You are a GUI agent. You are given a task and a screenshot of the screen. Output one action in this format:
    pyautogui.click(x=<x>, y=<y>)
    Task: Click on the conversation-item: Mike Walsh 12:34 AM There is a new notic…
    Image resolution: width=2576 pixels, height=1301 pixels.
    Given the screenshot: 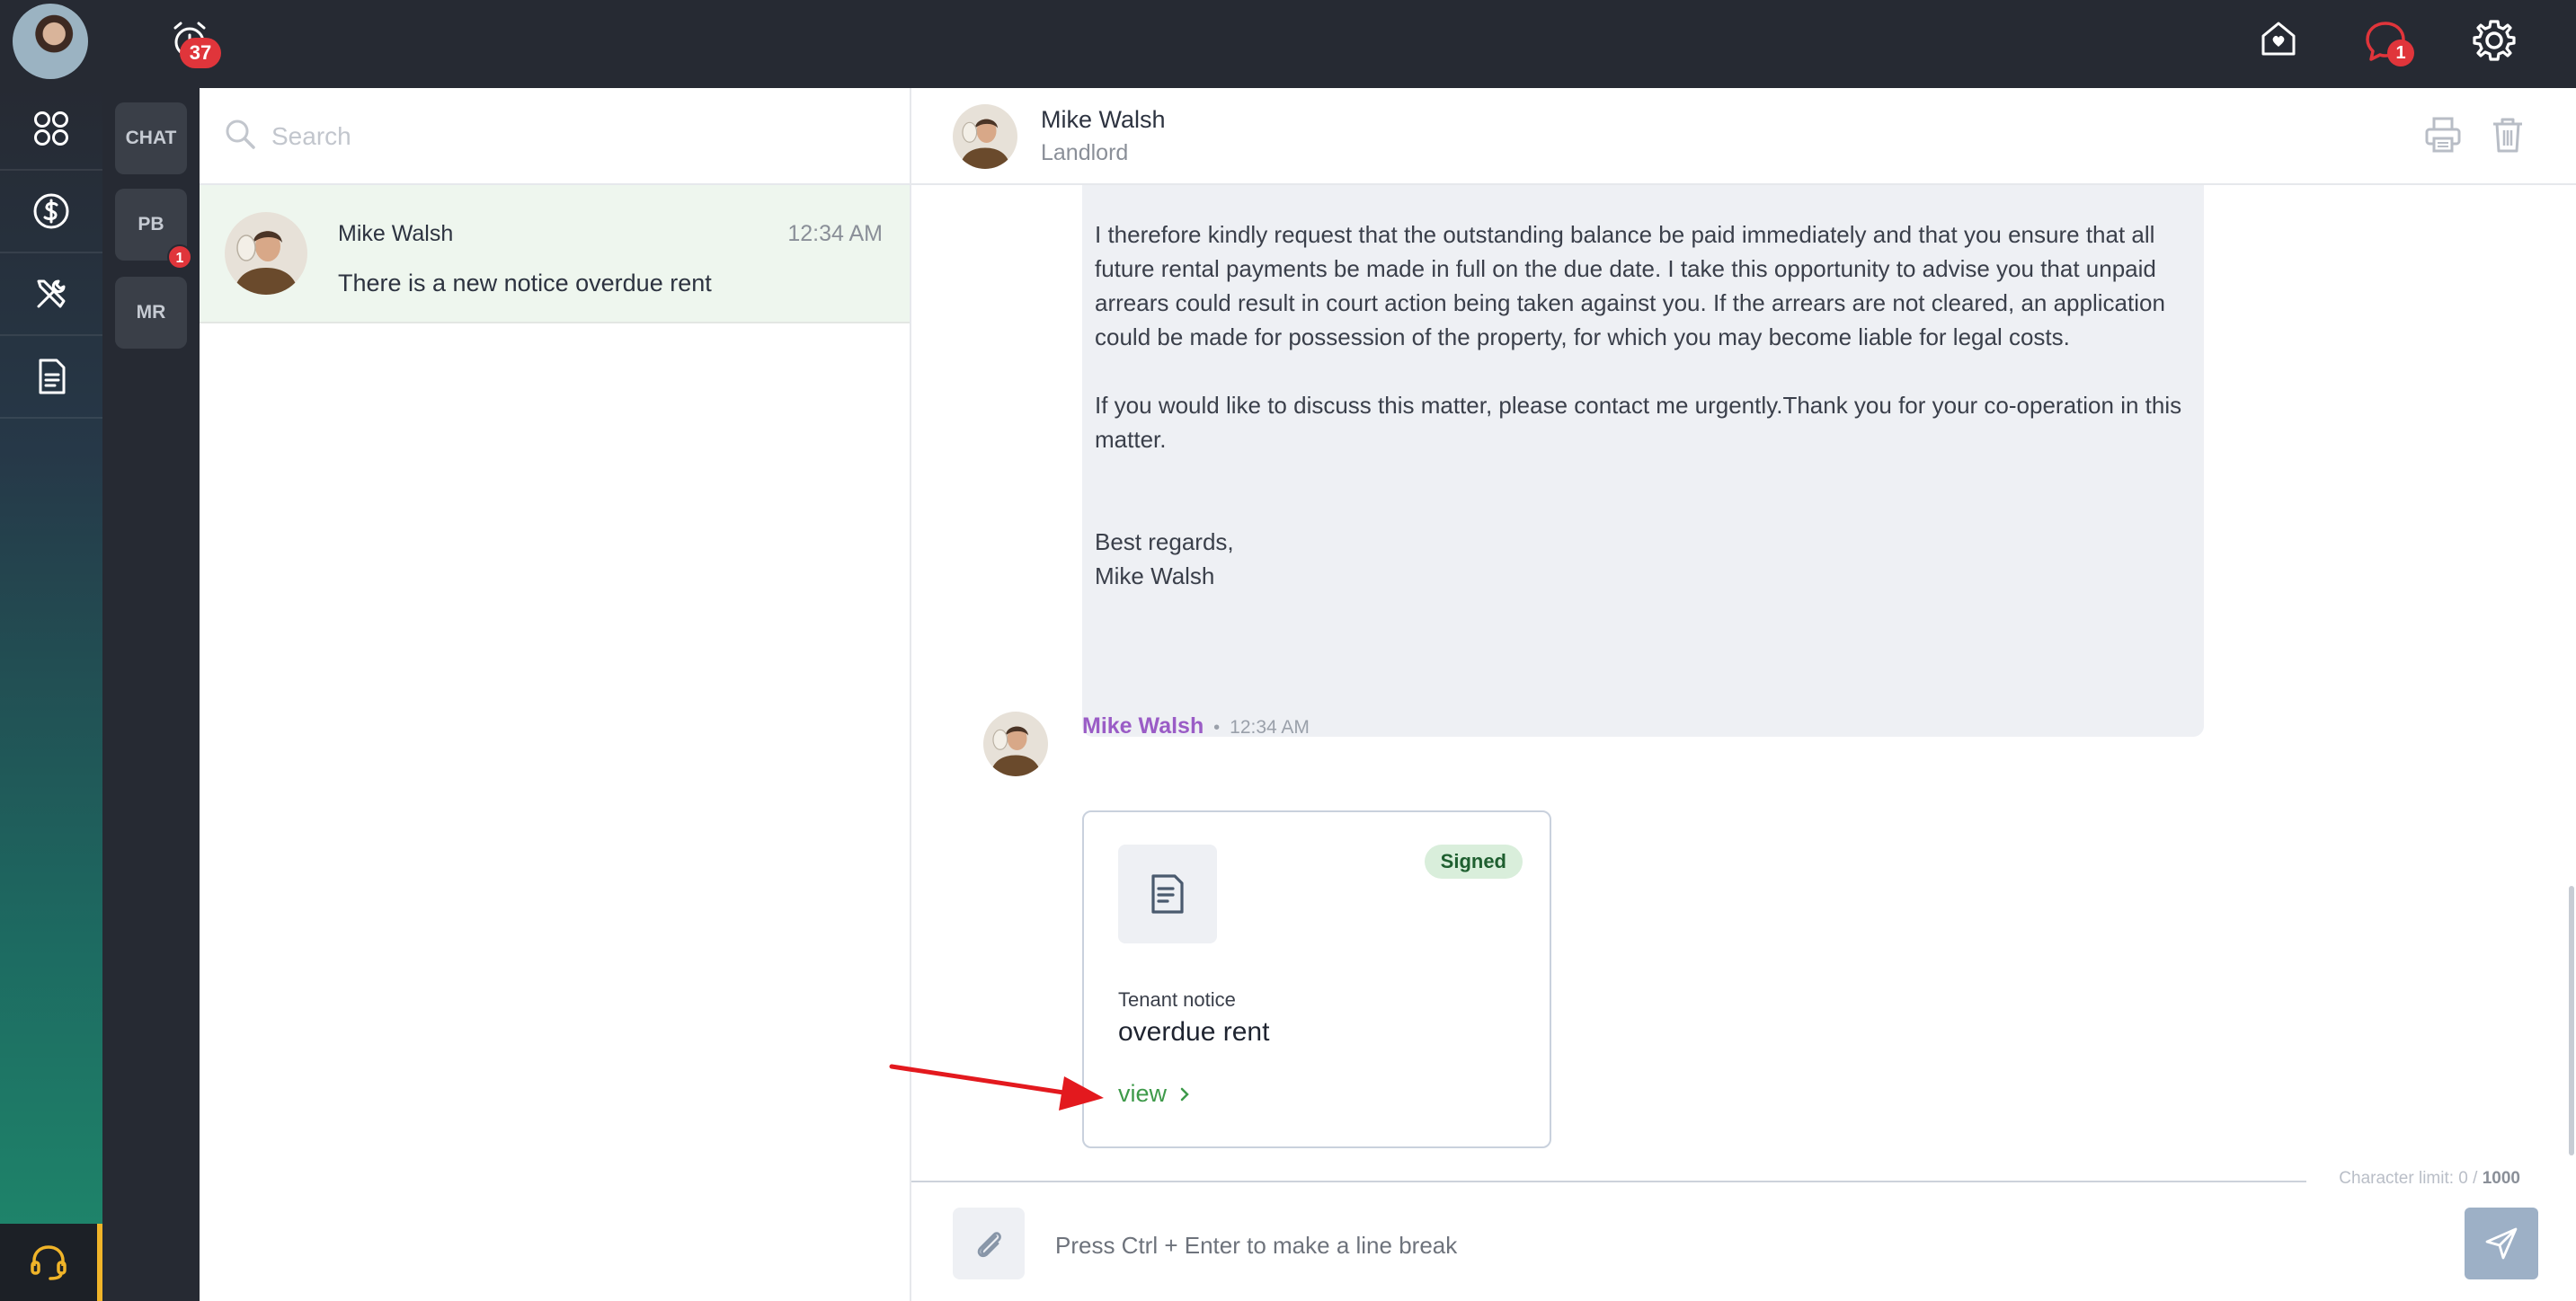 What is the action you would take?
    pyautogui.click(x=555, y=254)
    